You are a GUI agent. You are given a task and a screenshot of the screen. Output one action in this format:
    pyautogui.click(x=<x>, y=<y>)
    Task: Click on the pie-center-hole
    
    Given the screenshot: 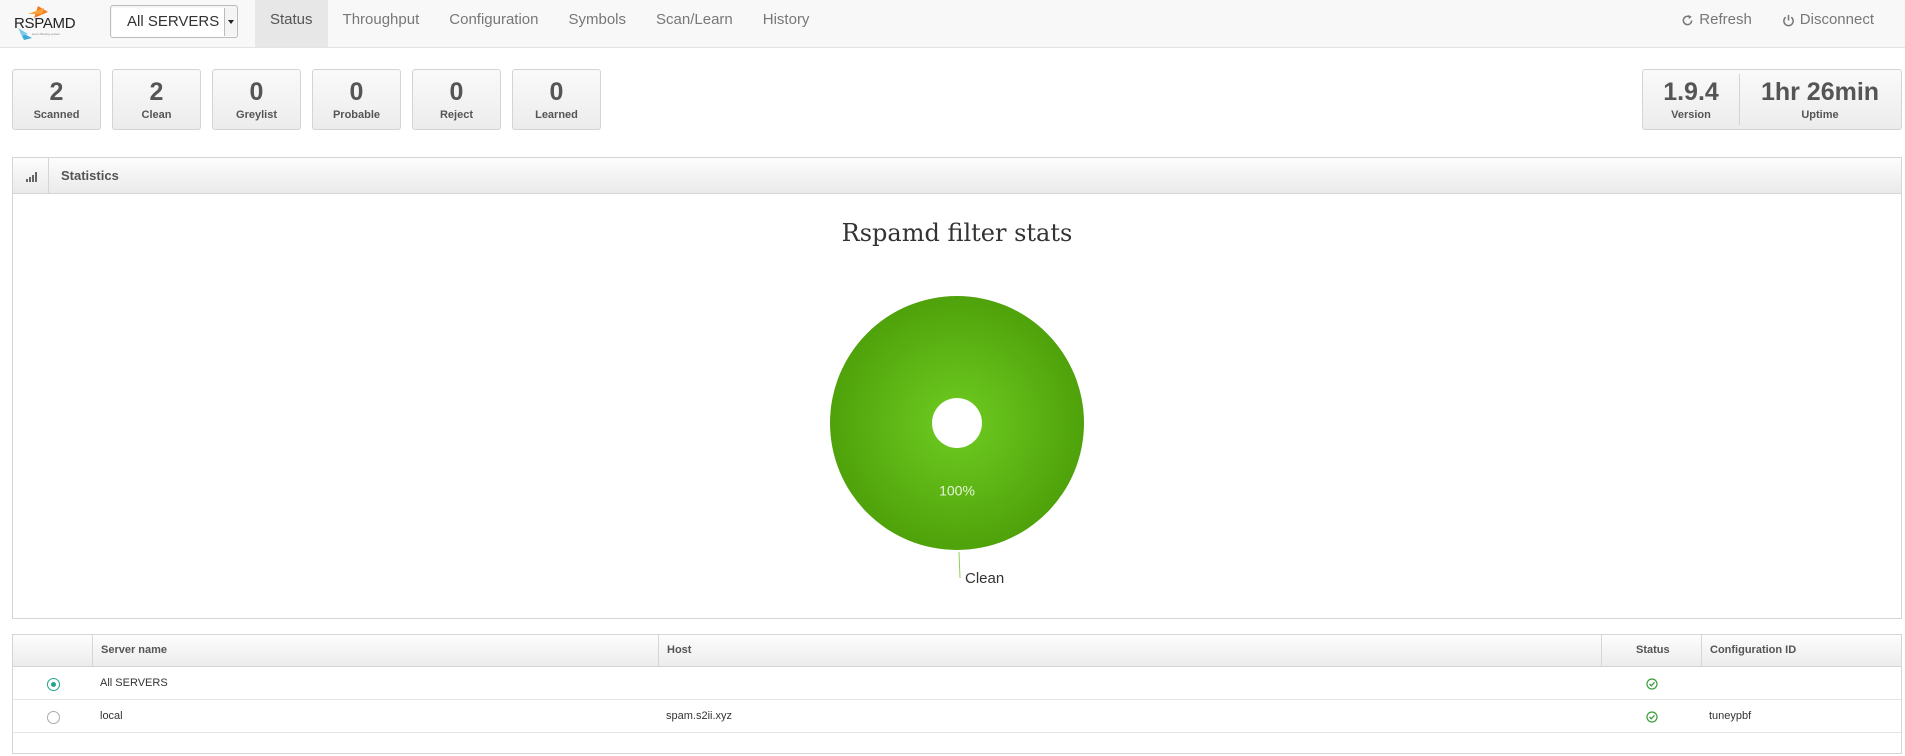 What is the action you would take?
    pyautogui.click(x=957, y=423)
    